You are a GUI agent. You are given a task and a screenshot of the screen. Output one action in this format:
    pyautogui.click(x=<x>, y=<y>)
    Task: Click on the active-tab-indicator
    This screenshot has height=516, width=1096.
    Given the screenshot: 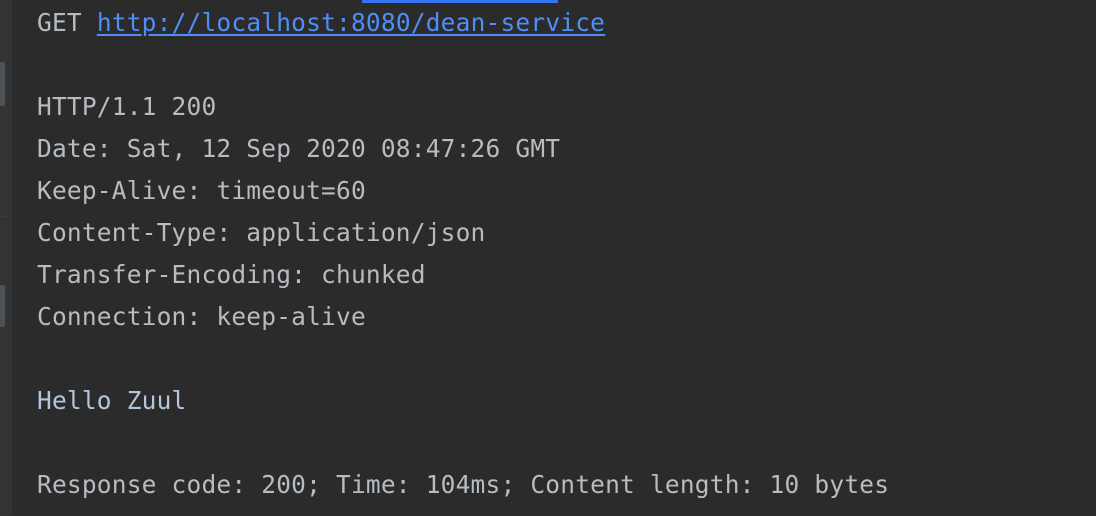 What is the action you would take?
    pyautogui.click(x=460, y=1)
    